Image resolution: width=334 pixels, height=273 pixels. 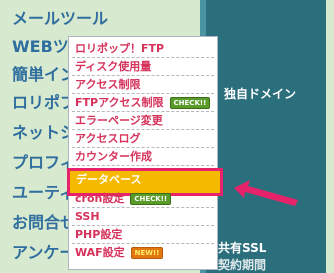 What do you see at coordinates (100, 252) in the screenshot?
I see `menu-item-label: WAF設定` at bounding box center [100, 252].